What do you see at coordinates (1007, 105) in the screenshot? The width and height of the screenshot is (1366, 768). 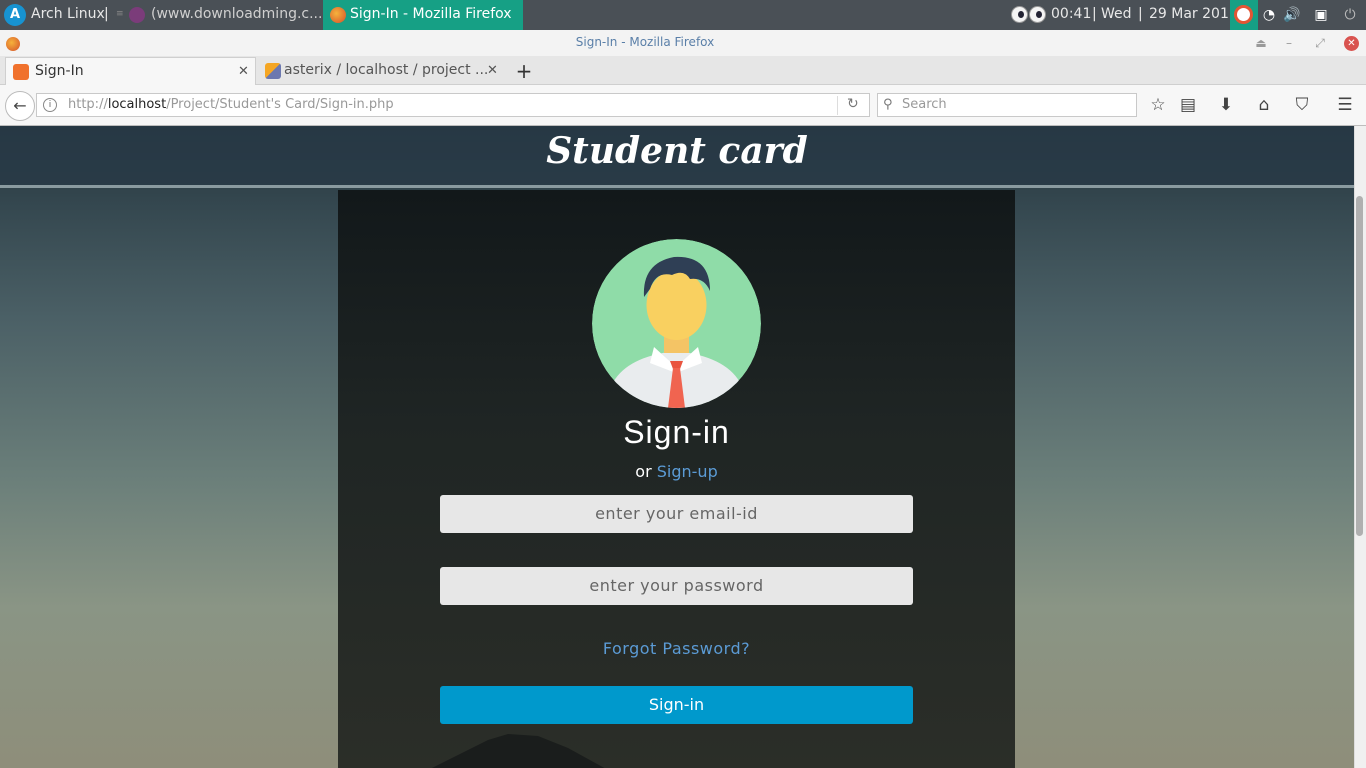 I see `search-bar: ⚲ Search` at bounding box center [1007, 105].